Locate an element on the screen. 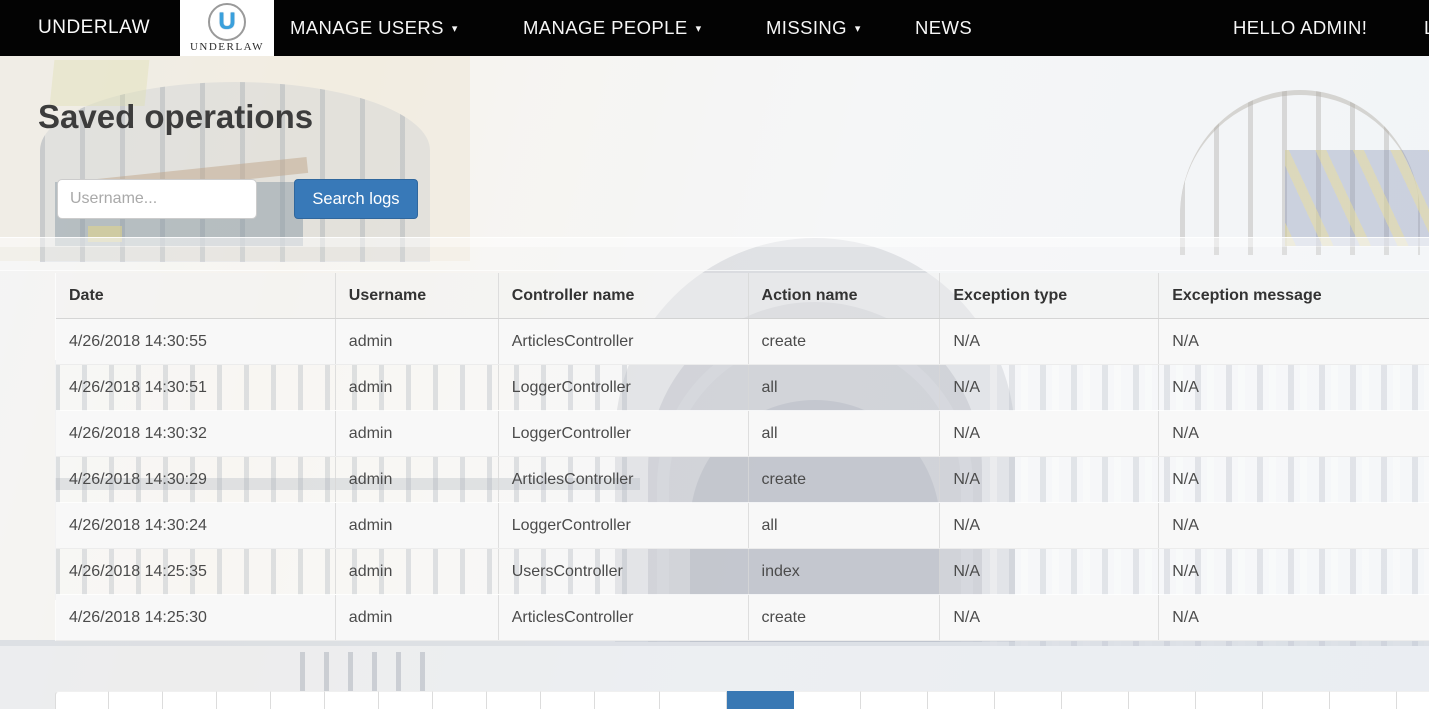 This screenshot has width=1429, height=709. column-header: Action name is located at coordinates (845, 295).